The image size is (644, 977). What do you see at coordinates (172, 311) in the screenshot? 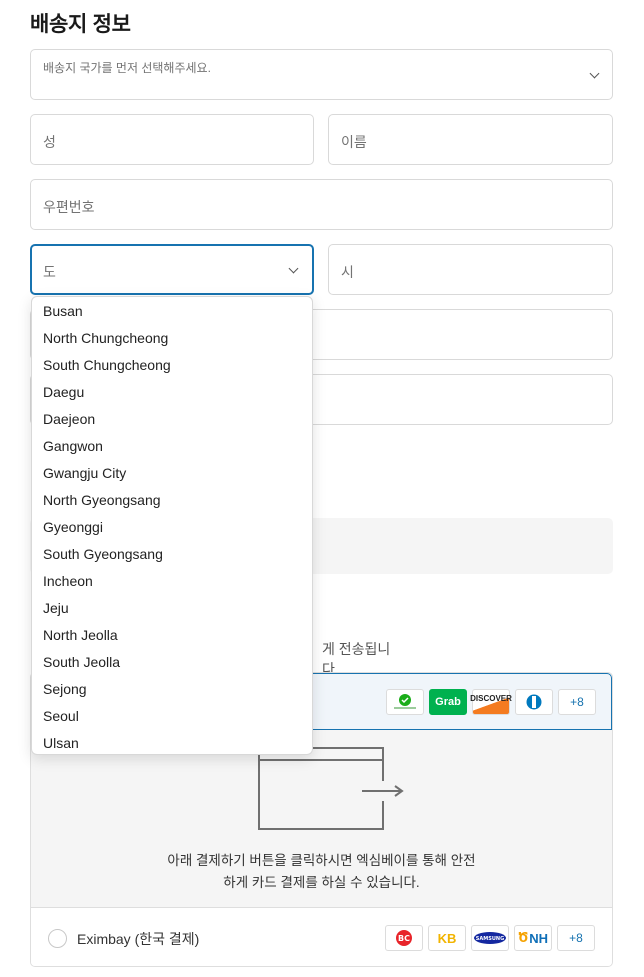
I see `dropdown-option: Busan` at bounding box center [172, 311].